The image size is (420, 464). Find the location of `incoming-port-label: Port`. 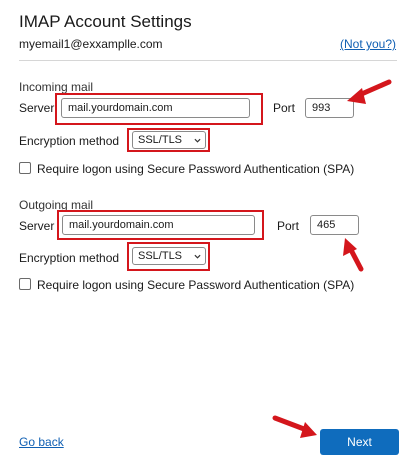

incoming-port-label: Port is located at coordinates (284, 108).